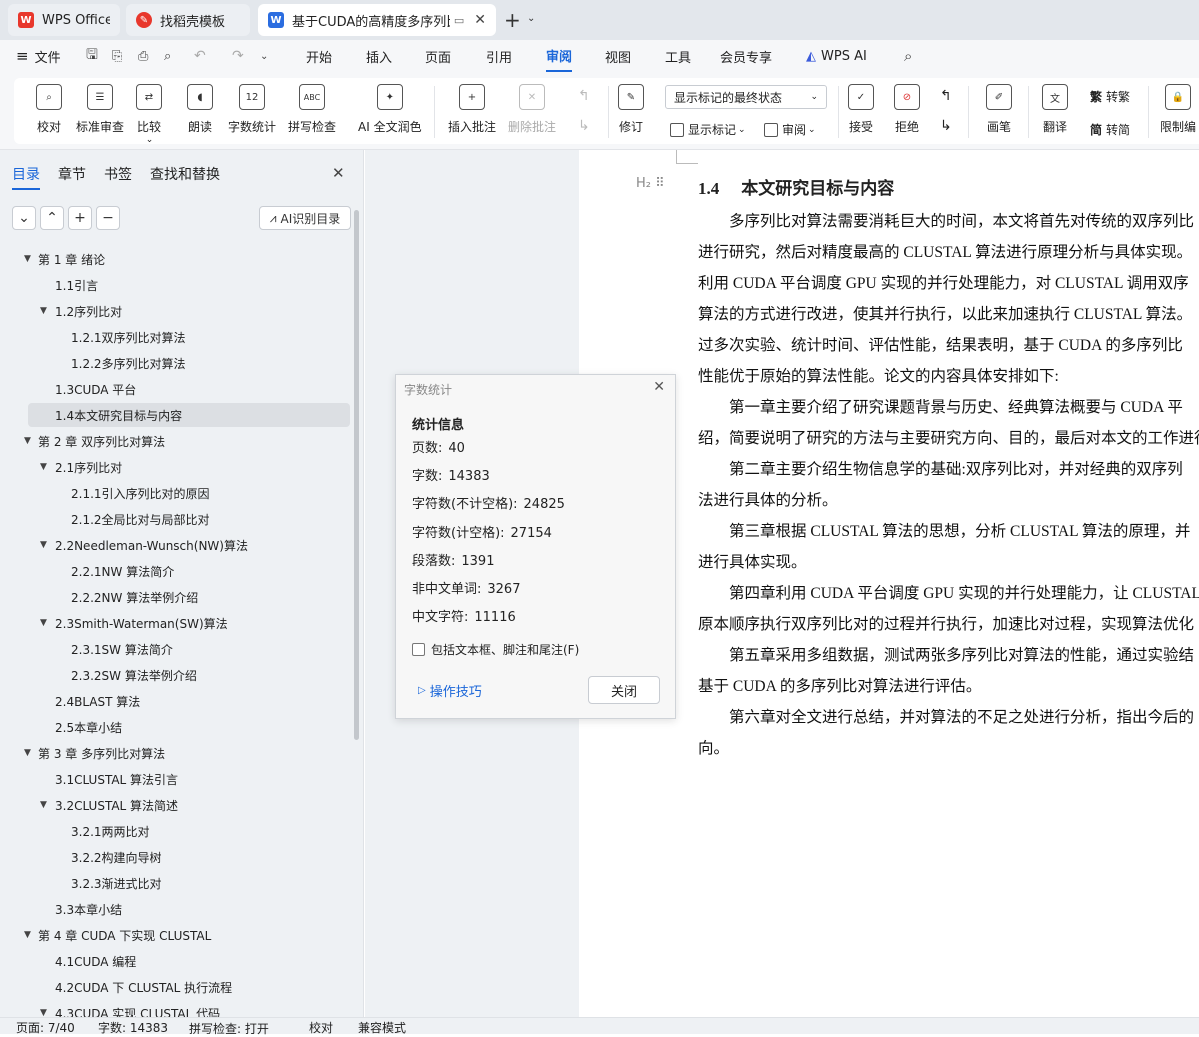  What do you see at coordinates (559, 56) in the screenshot?
I see `menu-review: 审阅` at bounding box center [559, 56].